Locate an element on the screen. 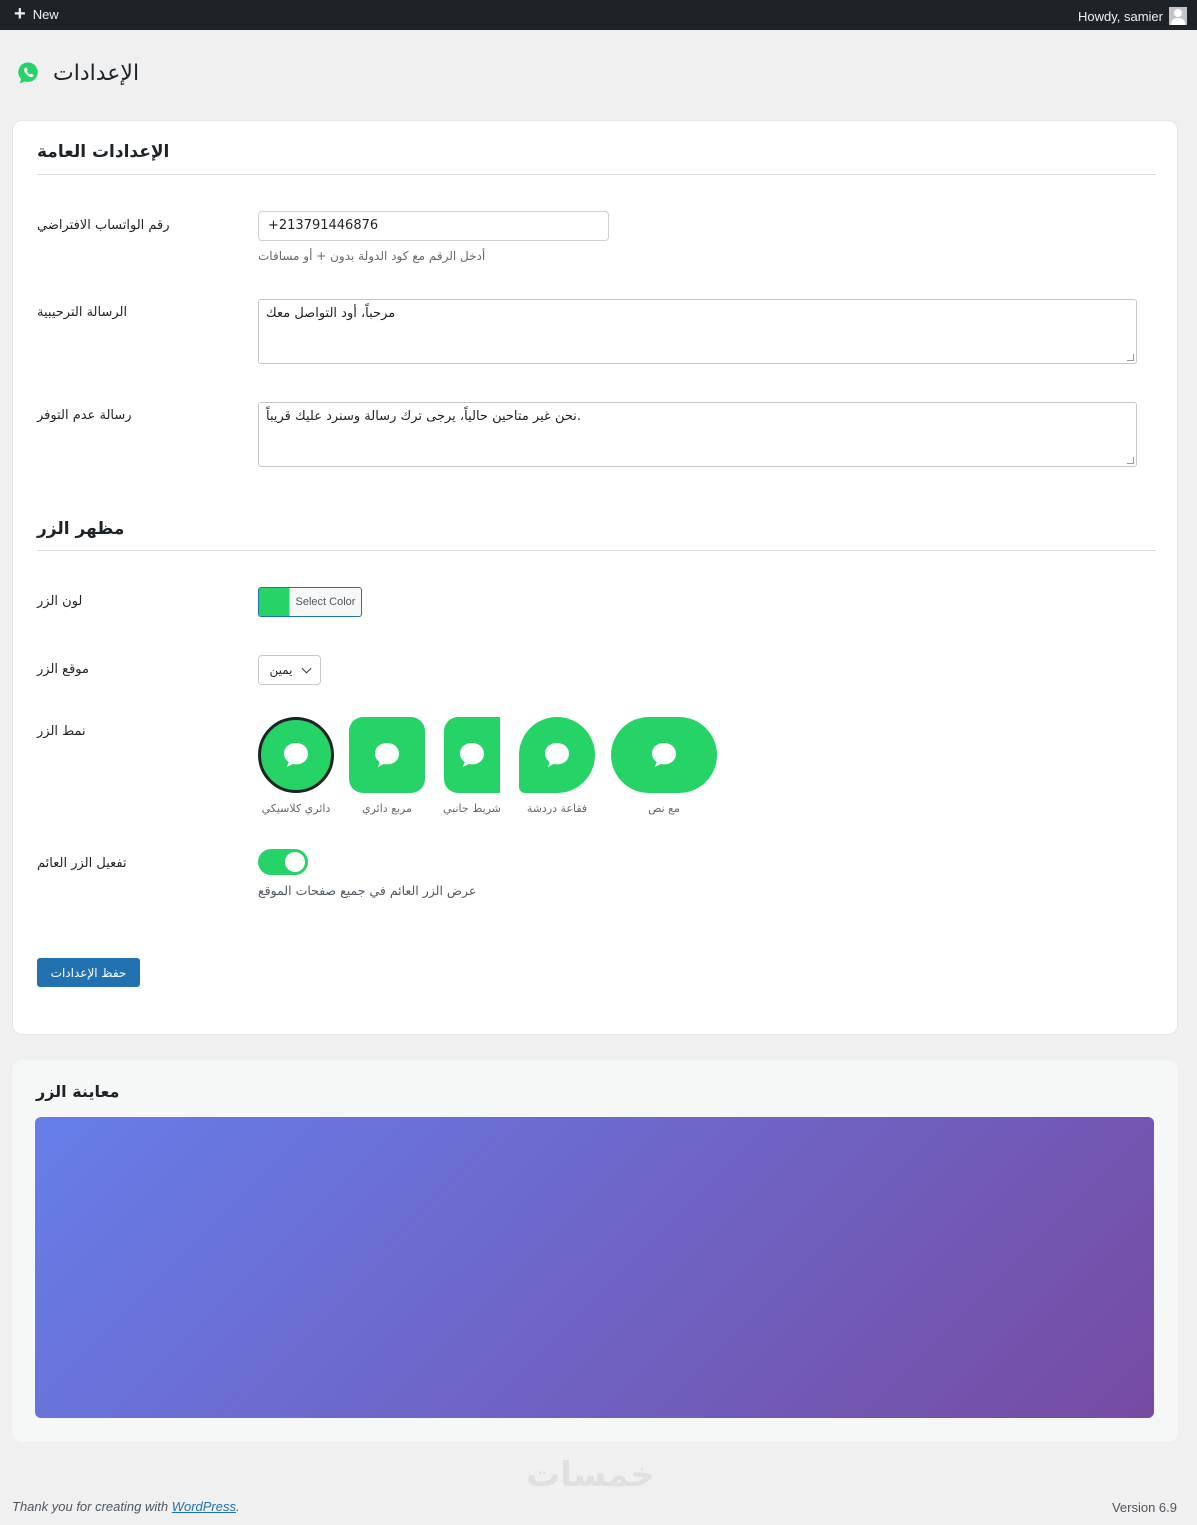 The width and height of the screenshot is (1197, 1525). wordpress-link: WordPress is located at coordinates (204, 1506).